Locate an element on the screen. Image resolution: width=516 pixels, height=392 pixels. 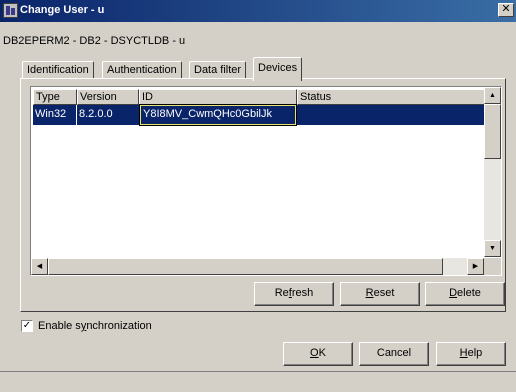
ok-button: OK is located at coordinates (318, 354).